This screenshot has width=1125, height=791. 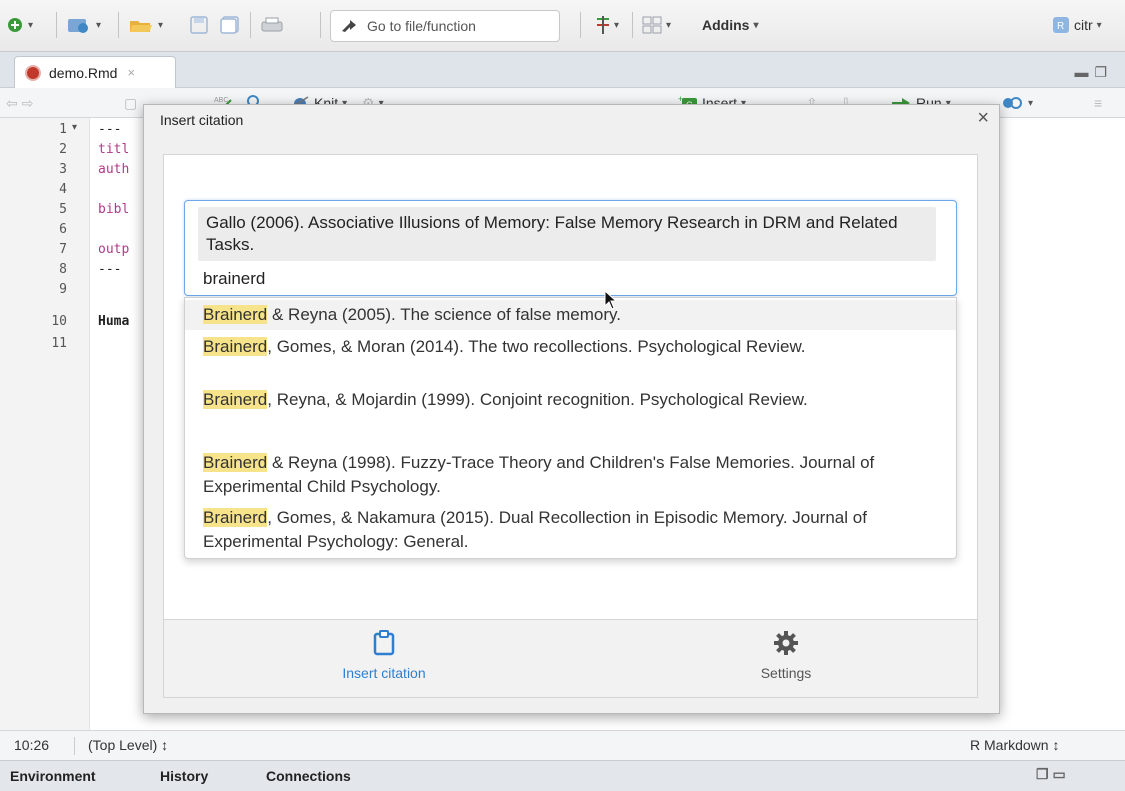 I want to click on project-label: citr, so click(x=1083, y=25).